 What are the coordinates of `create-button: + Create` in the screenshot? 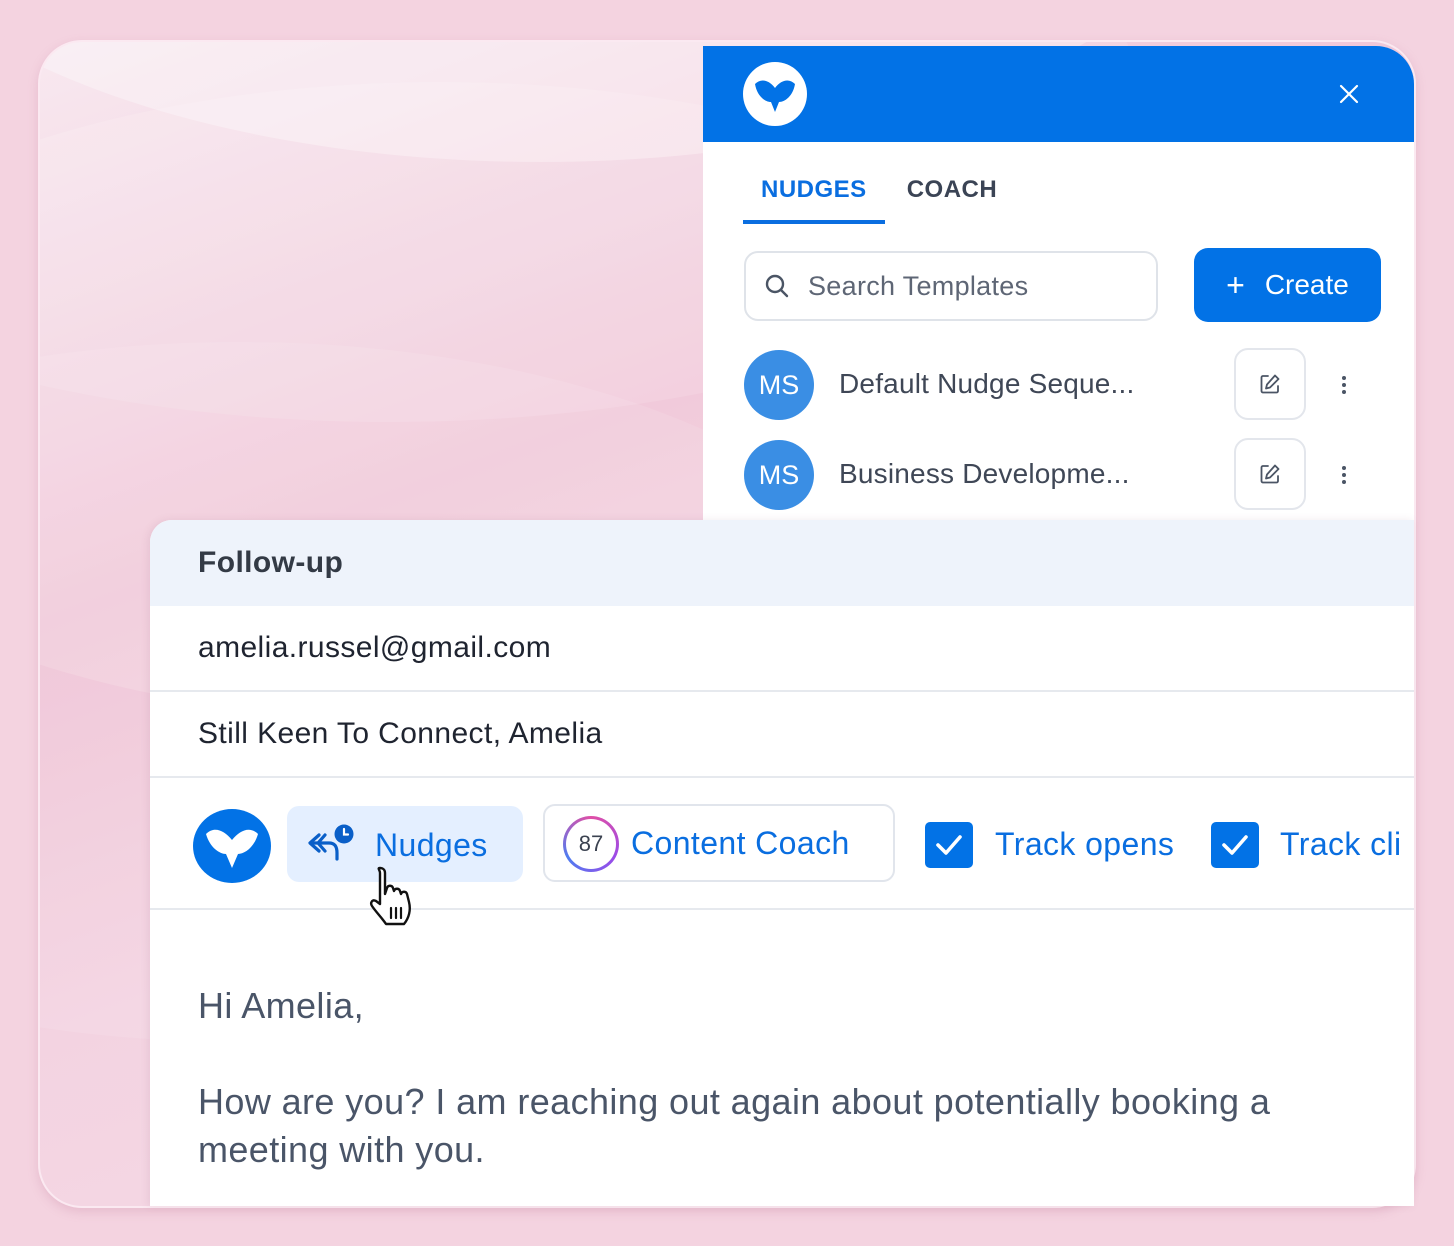 It's located at (1287, 285).